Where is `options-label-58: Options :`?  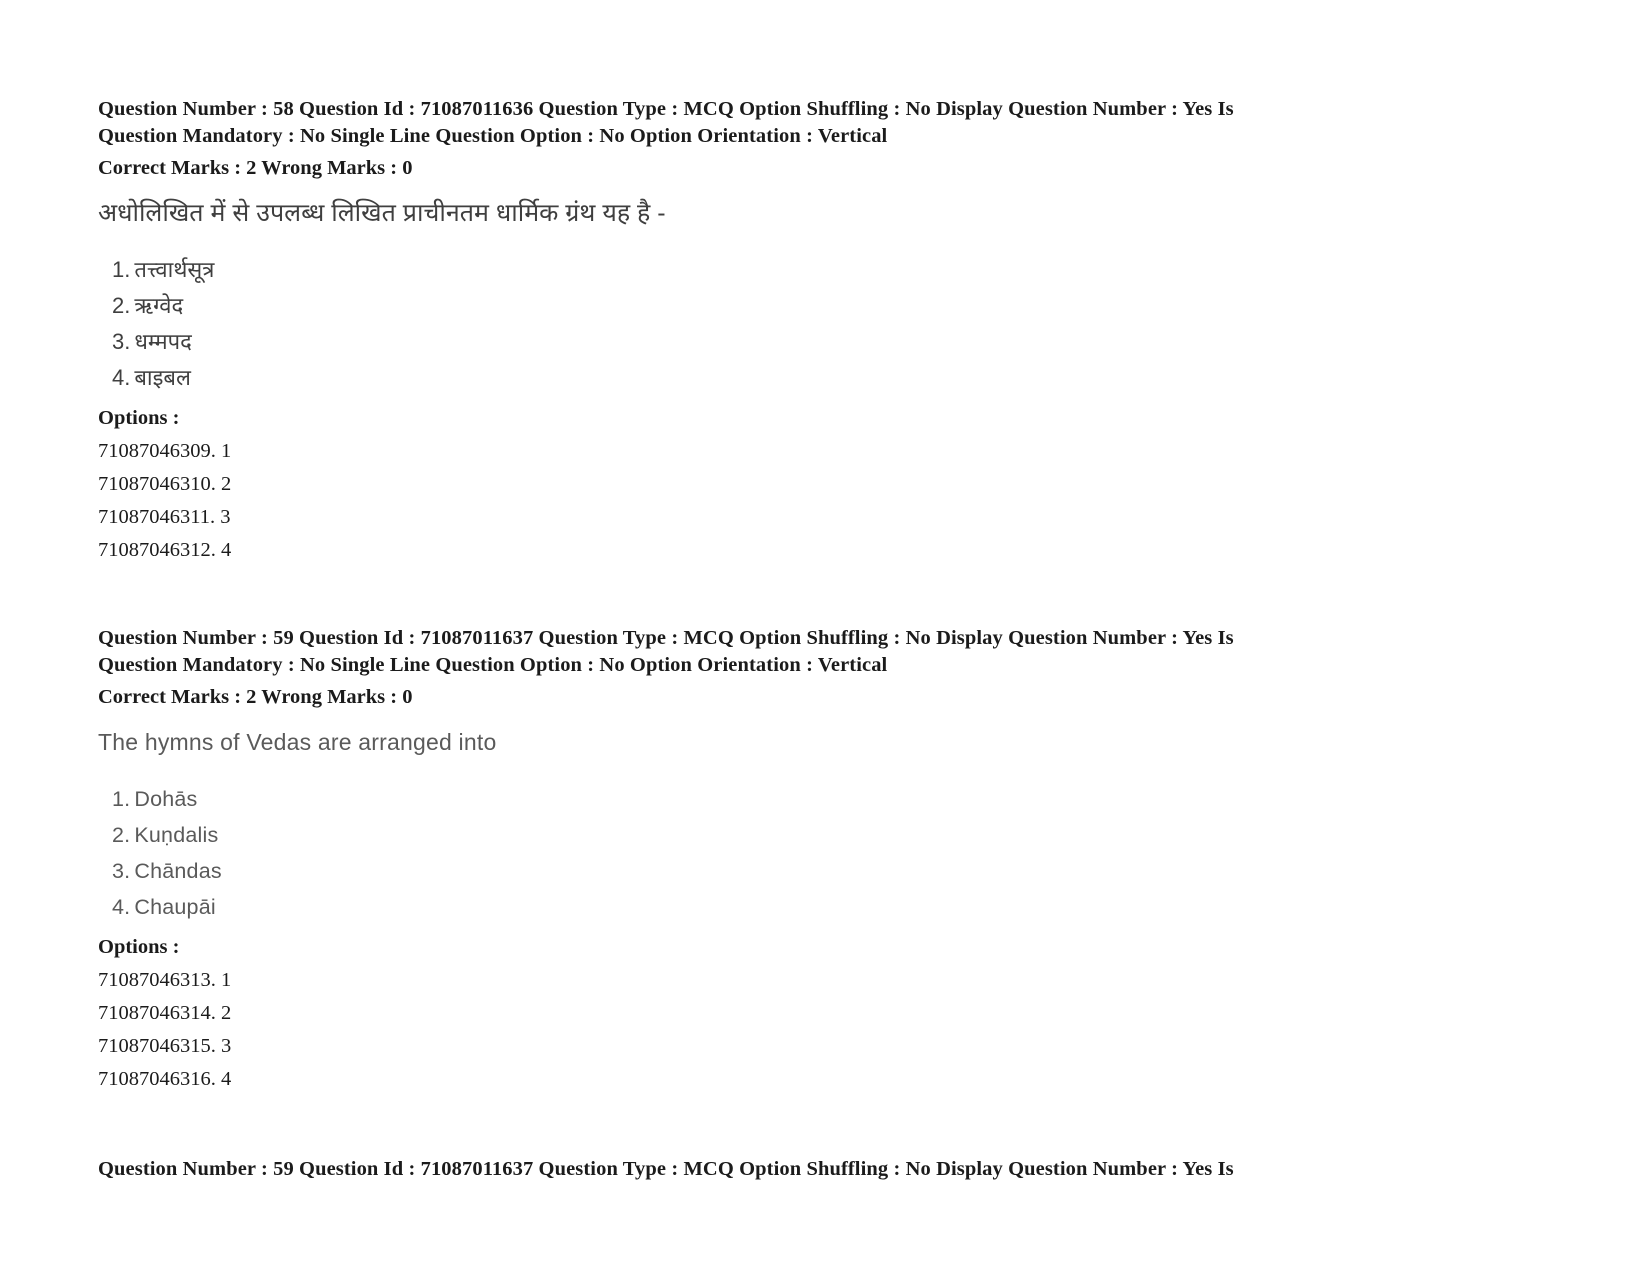
options-label-58: Options : is located at coordinates (139, 418).